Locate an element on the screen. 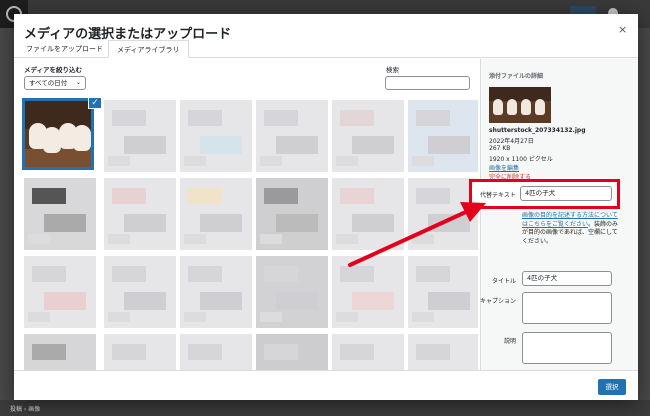 This screenshot has width=650, height=416. editor-breadcrumb-bar: 投稿 › 画像 is located at coordinates (325, 408).